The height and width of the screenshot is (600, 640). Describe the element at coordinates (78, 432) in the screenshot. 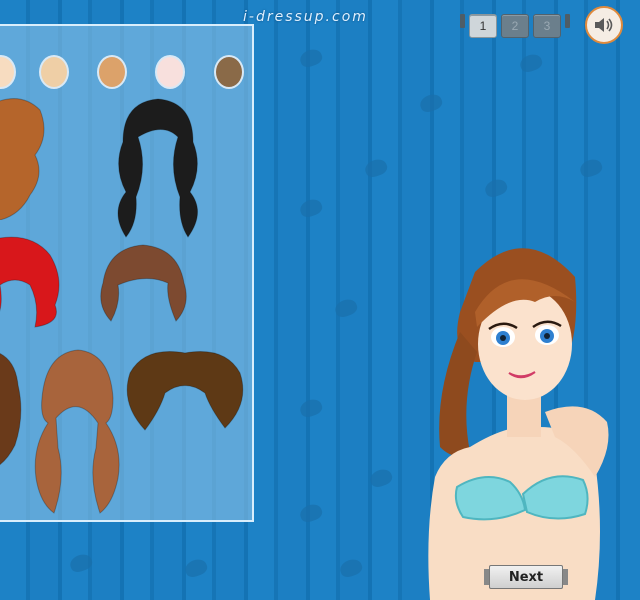

I see `hair-option-brown-pigtails` at that location.